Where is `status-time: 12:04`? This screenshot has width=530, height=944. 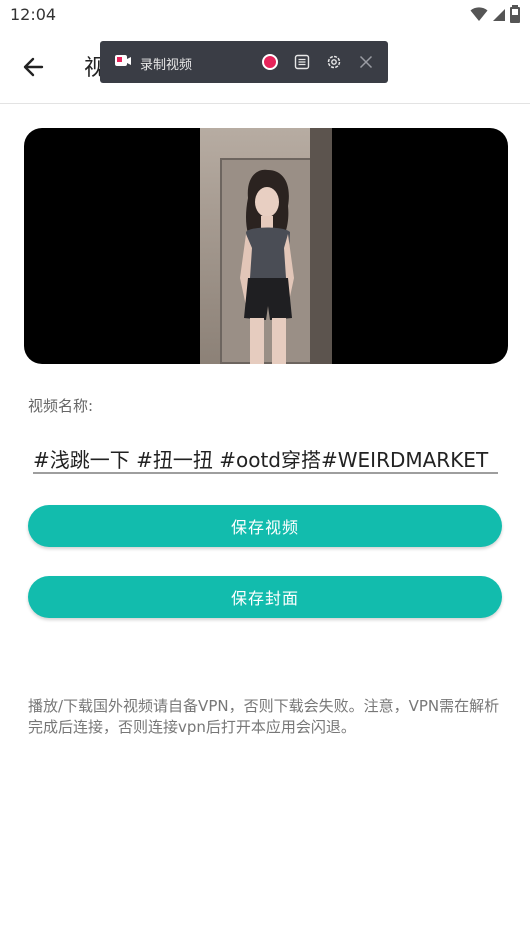
status-time: 12:04 is located at coordinates (33, 14).